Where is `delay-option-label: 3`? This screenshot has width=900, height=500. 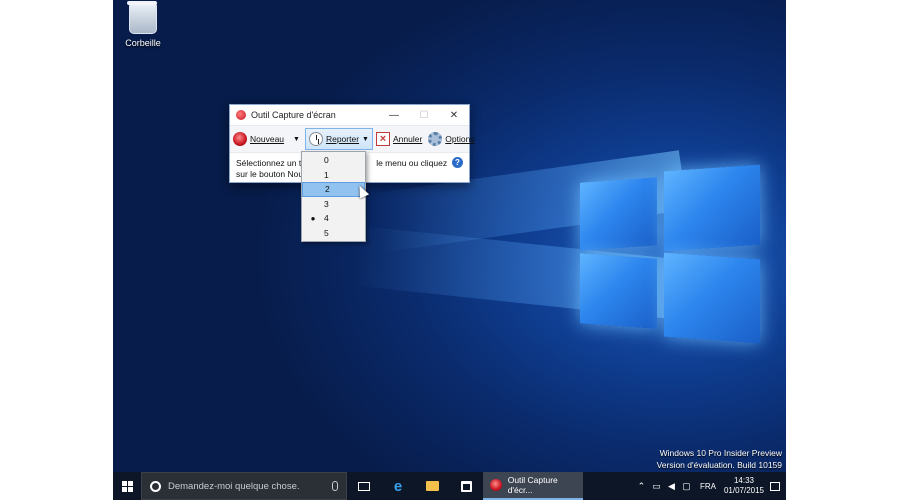 delay-option-label: 3 is located at coordinates (326, 203).